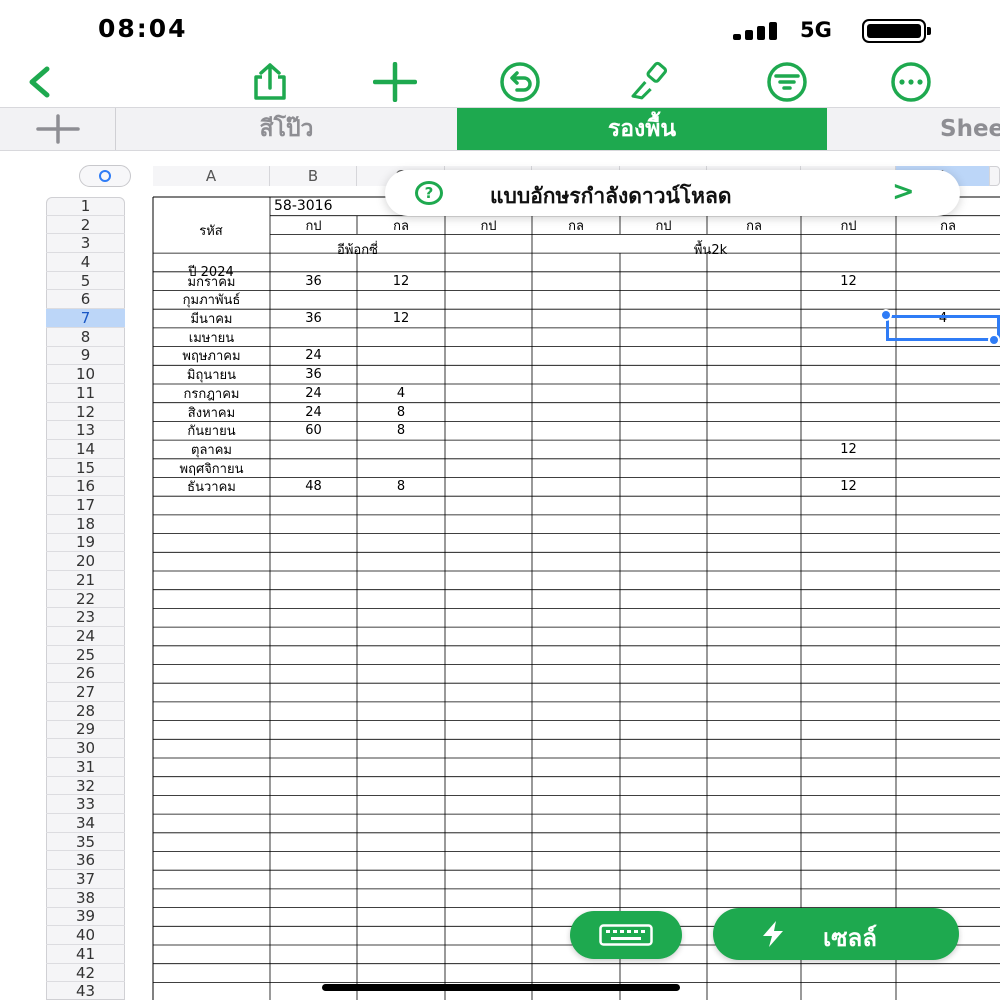 Image resolution: width=1000 pixels, height=1000 pixels. I want to click on home-indicator, so click(501, 987).